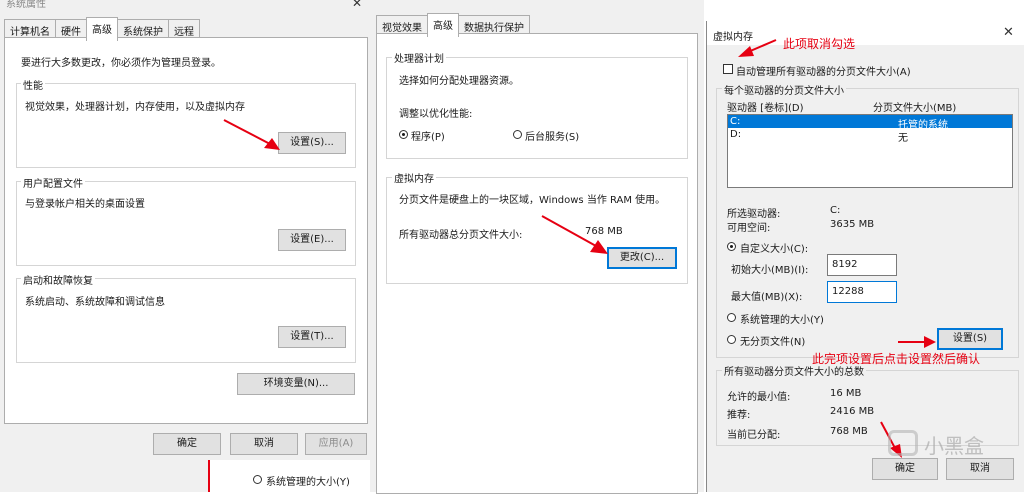 The image size is (1024, 494). What do you see at coordinates (251, 134) in the screenshot?
I see `annotation-arrow-performance` at bounding box center [251, 134].